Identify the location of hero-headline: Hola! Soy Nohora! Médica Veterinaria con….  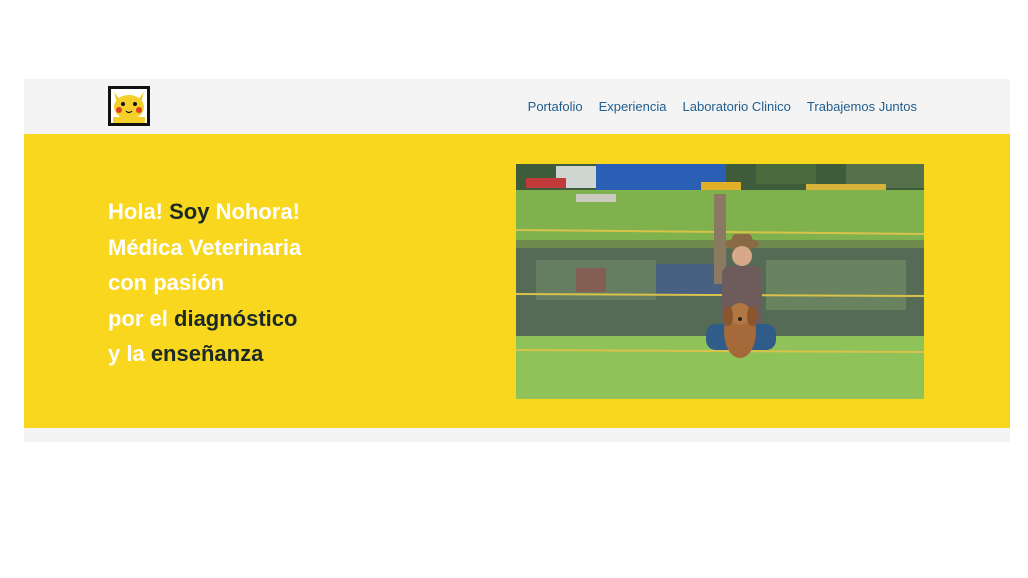
(204, 283).